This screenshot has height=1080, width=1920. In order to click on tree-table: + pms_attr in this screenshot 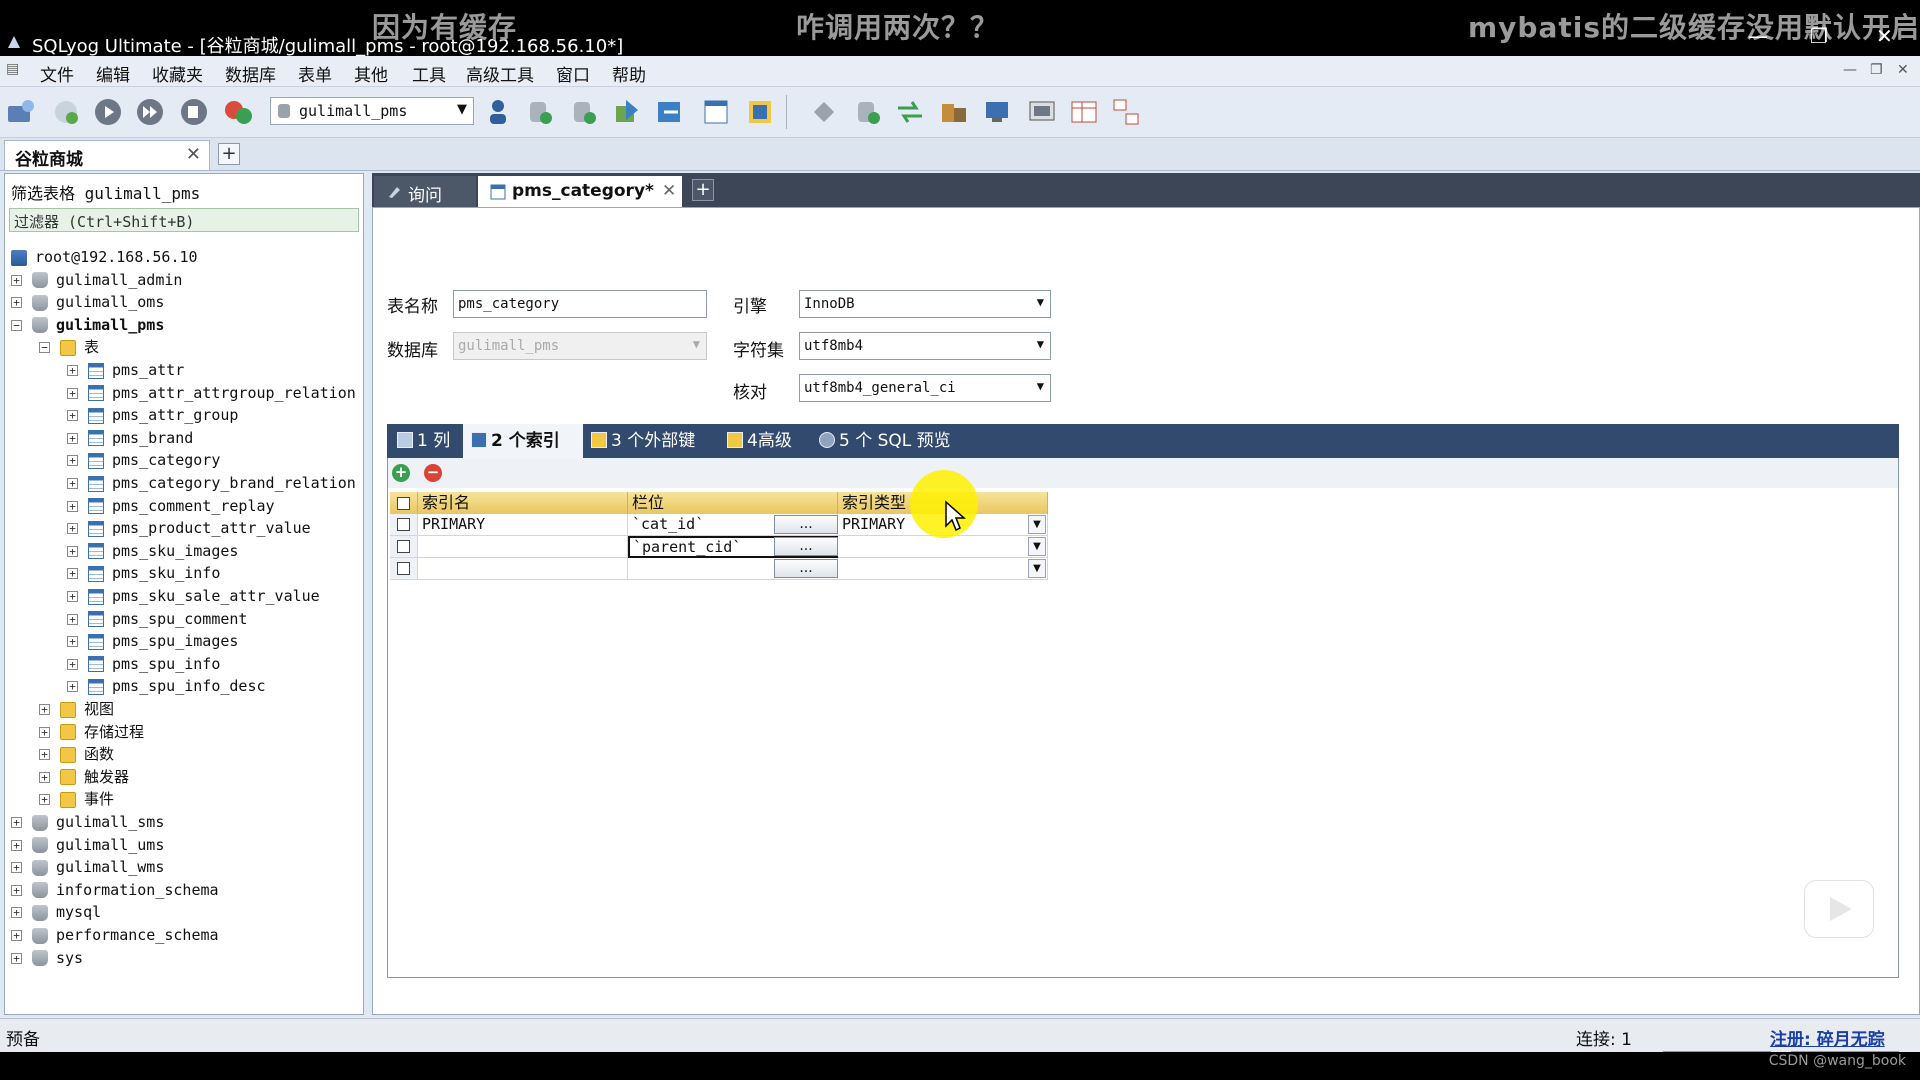, I will do `click(125, 370)`.